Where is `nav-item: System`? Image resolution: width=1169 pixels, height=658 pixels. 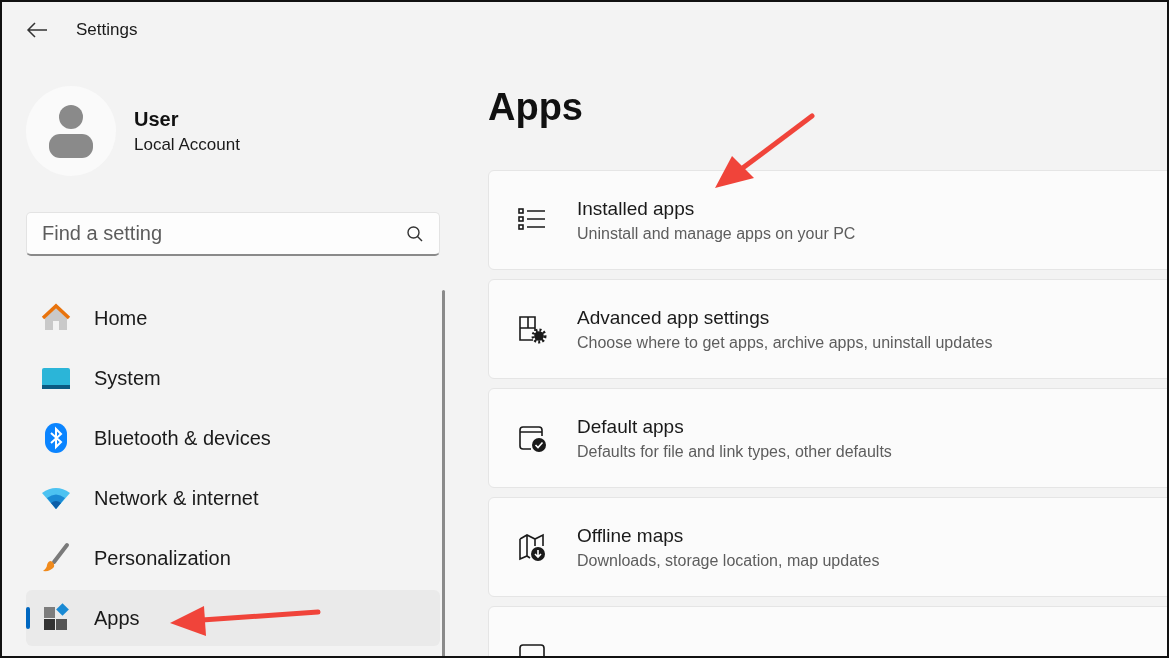
nav-item: System is located at coordinates (233, 378).